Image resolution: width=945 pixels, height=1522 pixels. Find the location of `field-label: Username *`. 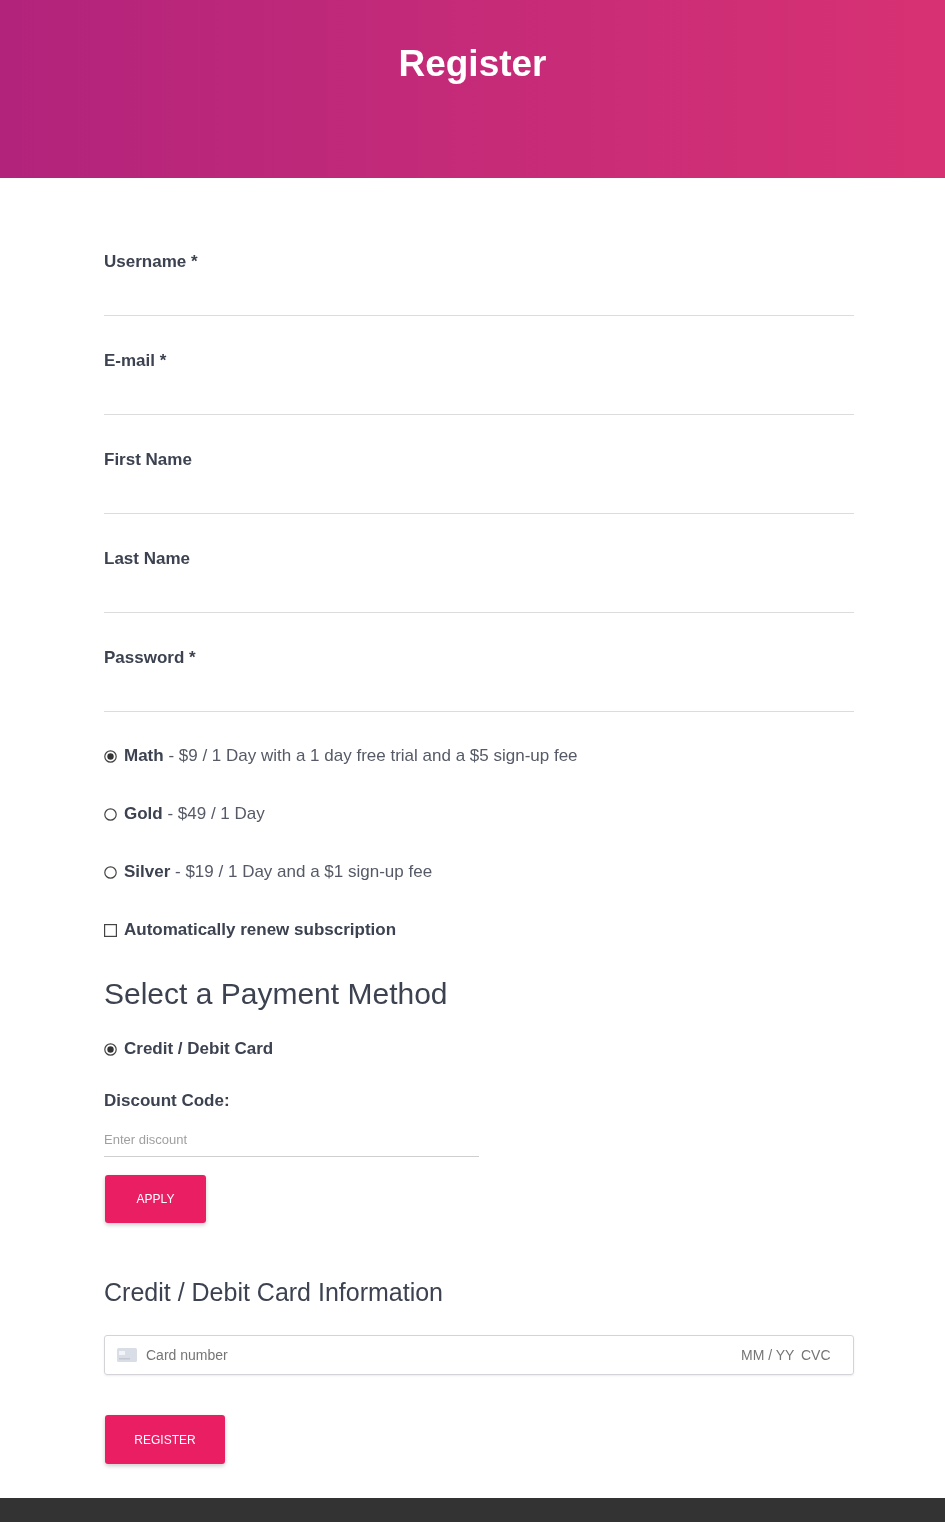

field-label: Username * is located at coordinates (151, 262).